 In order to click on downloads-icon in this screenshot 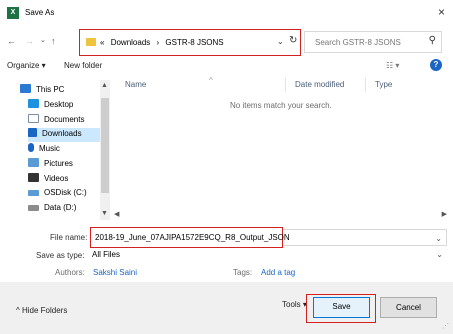, I will do `click(32, 132)`.